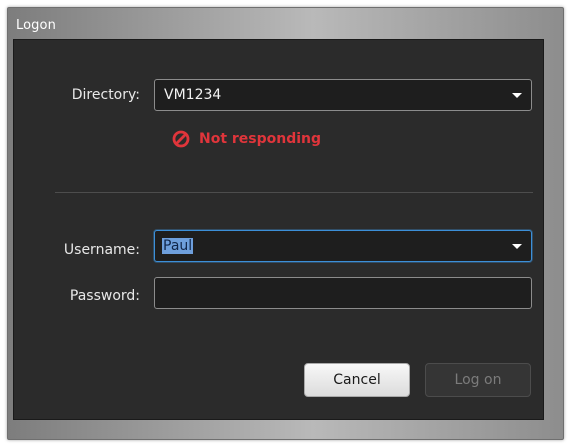  What do you see at coordinates (343, 246) in the screenshot?
I see `username-combobox: Paul` at bounding box center [343, 246].